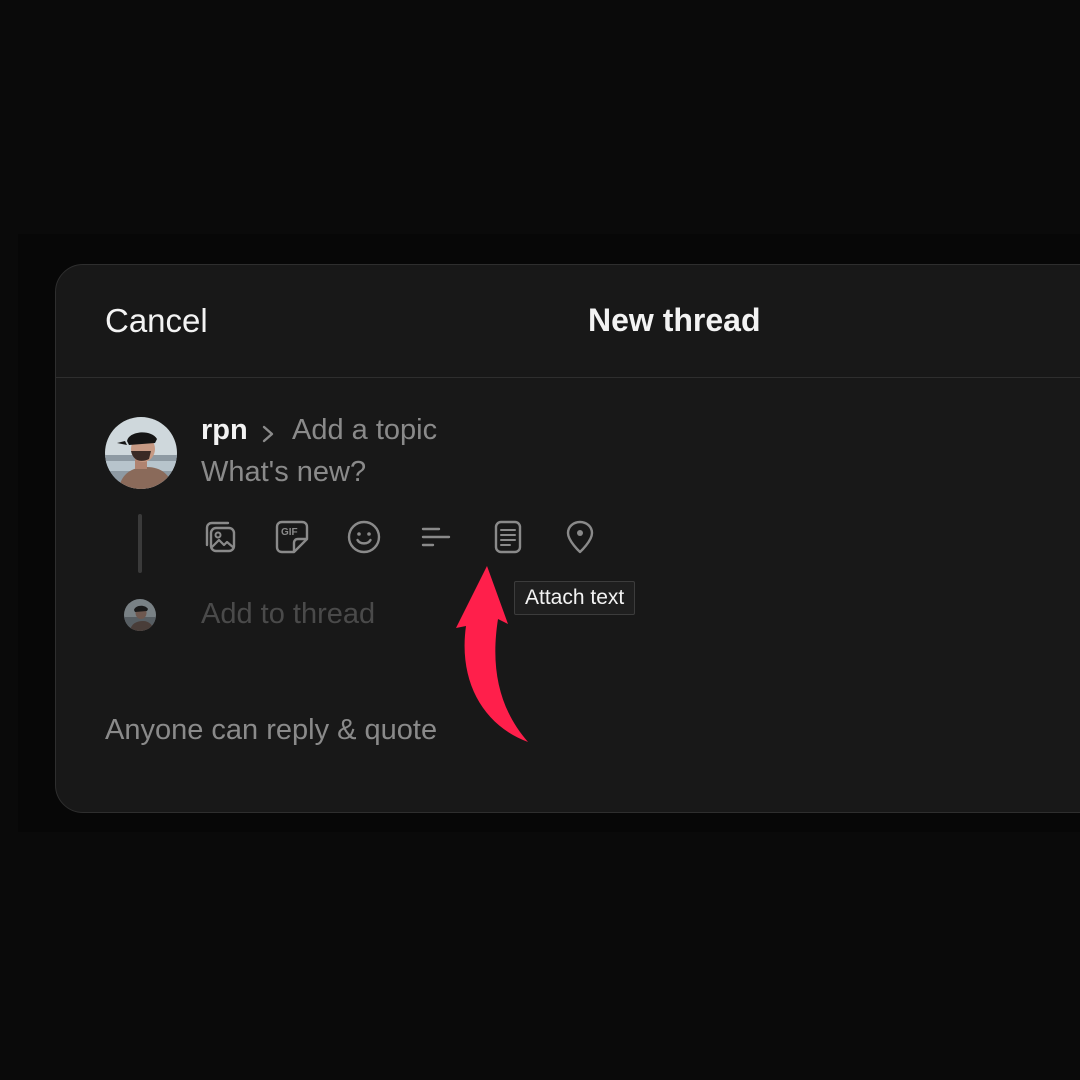 The width and height of the screenshot is (1080, 1080). What do you see at coordinates (220, 537) in the screenshot?
I see `image-icon` at bounding box center [220, 537].